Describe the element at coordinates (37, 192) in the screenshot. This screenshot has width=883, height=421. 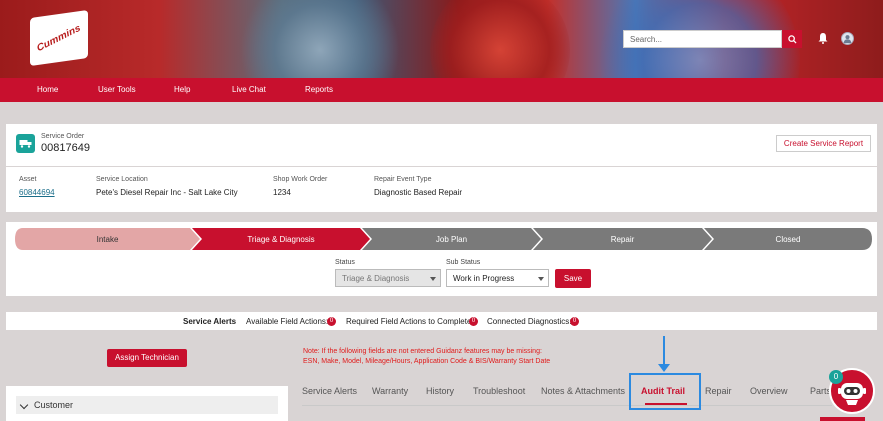
I see `asset-link: 60844694` at that location.